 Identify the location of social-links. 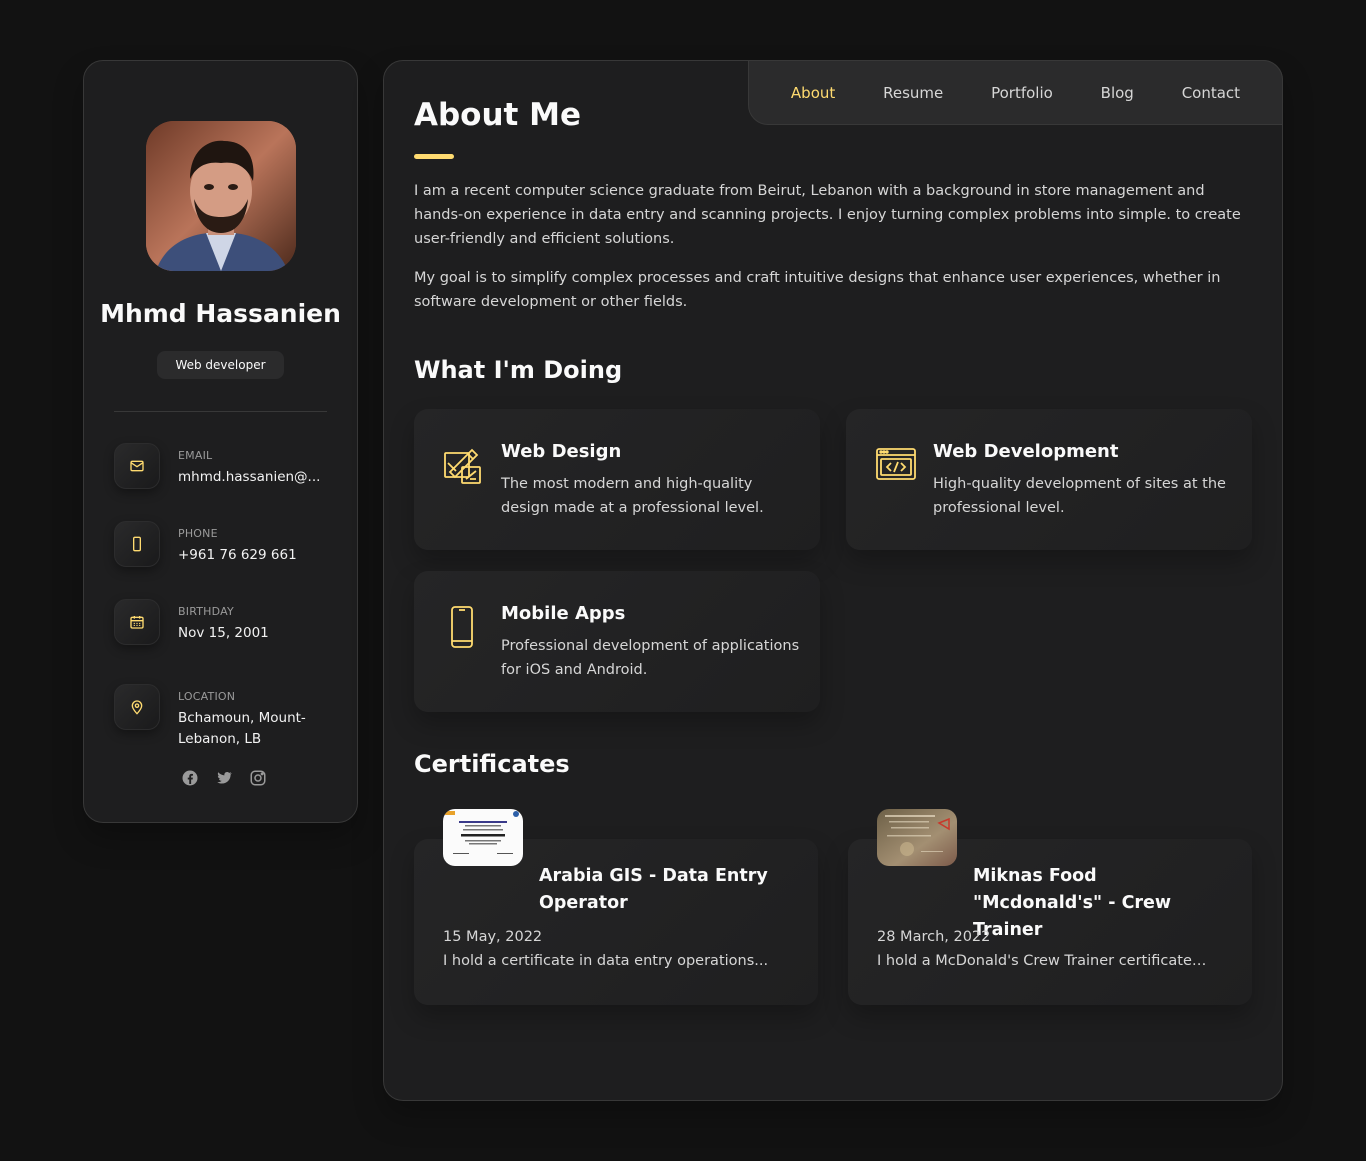
(224, 778).